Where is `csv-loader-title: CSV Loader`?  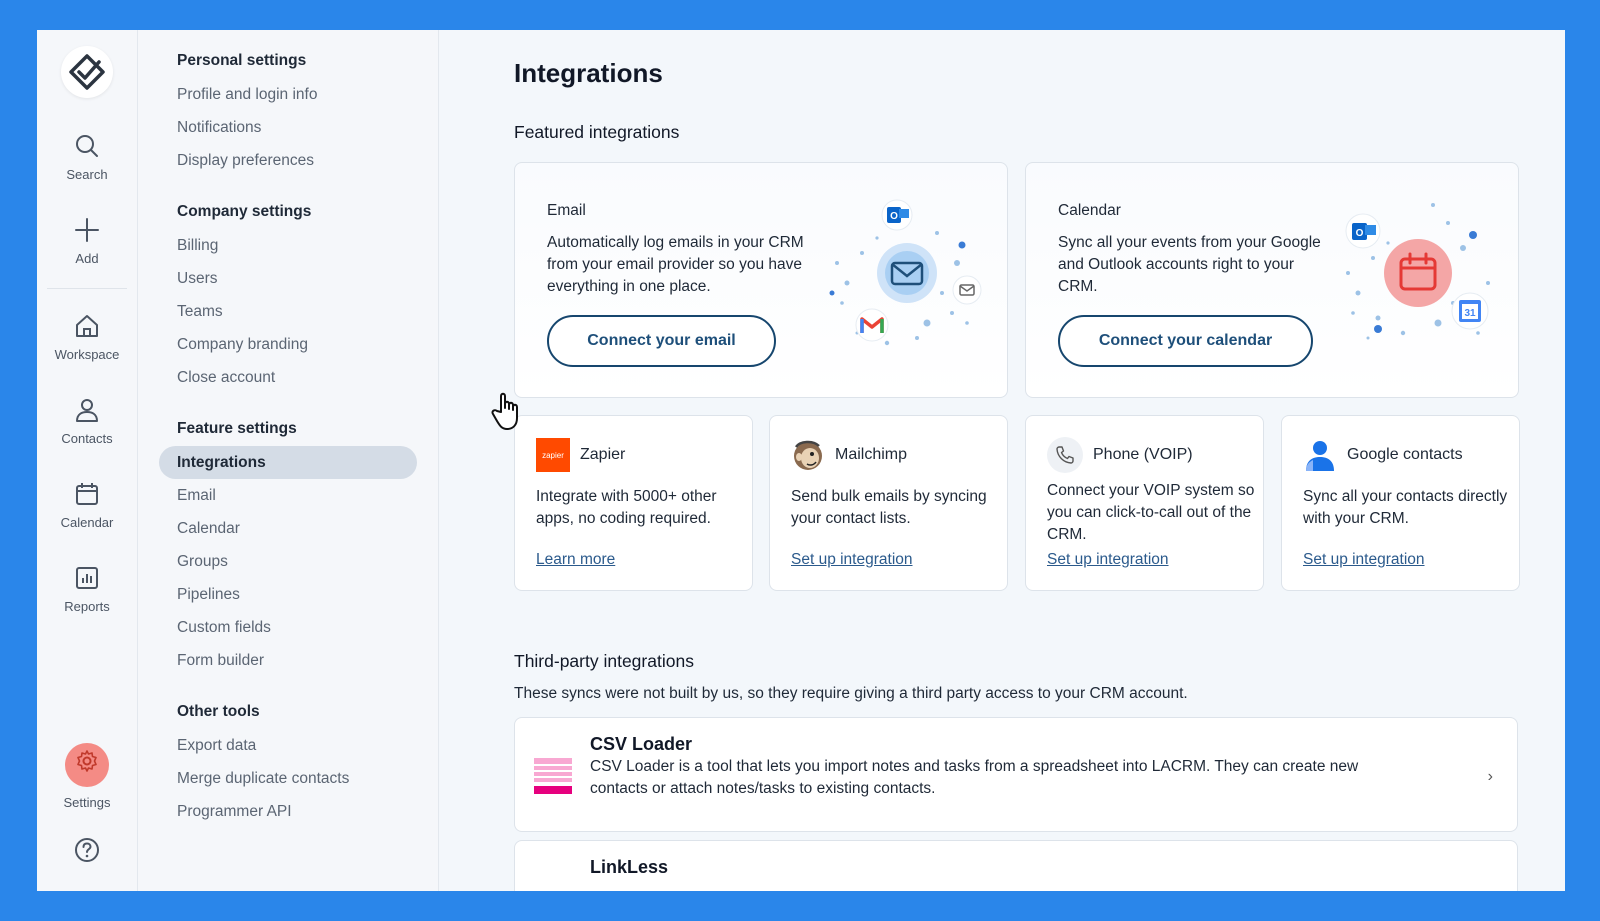 csv-loader-title: CSV Loader is located at coordinates (641, 744).